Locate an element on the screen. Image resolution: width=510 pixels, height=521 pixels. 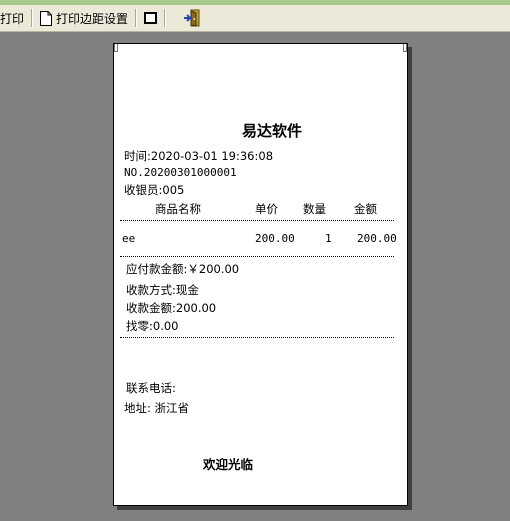
print-preview-toolbar: 打印 打印边距设置 is located at coordinates (255, 18).